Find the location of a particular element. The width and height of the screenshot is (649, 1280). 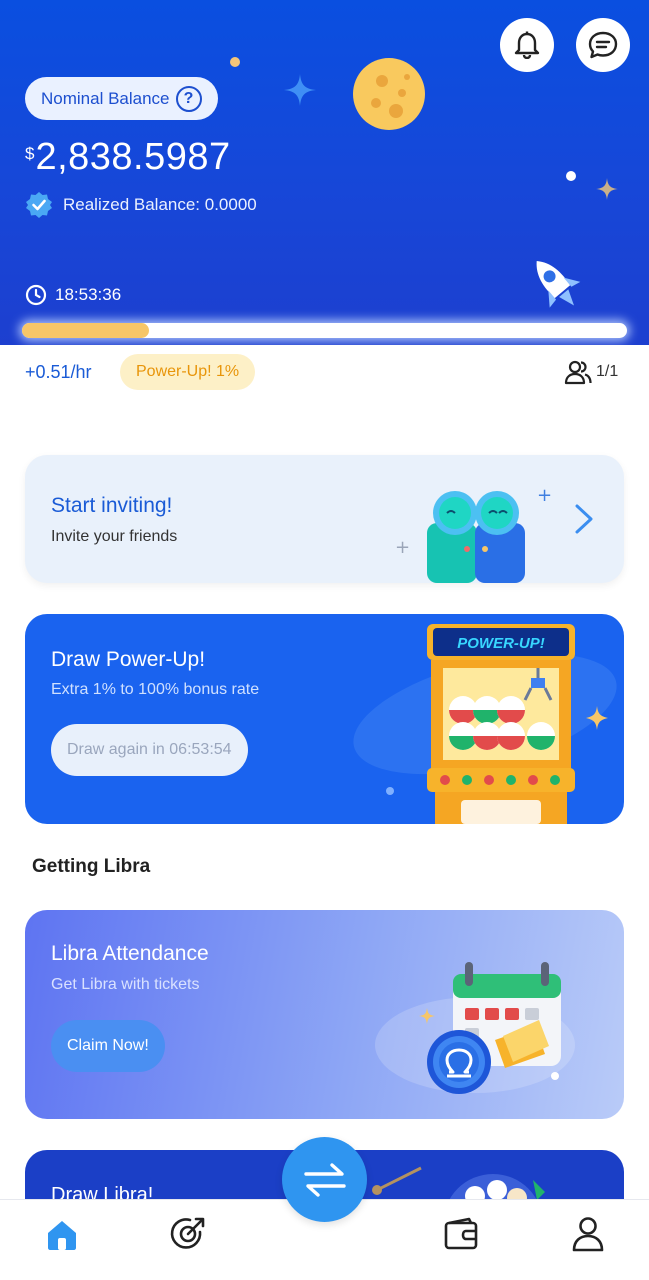

draw-powerup-title: Draw Power-Up! is located at coordinates (128, 659).